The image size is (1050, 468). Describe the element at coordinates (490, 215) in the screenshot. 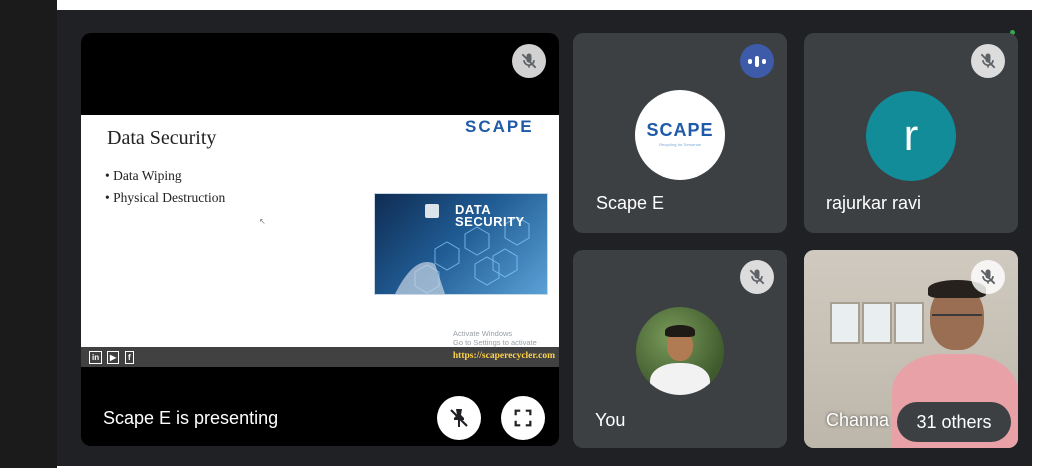

I see `image-caption: DATA SECURITY` at that location.